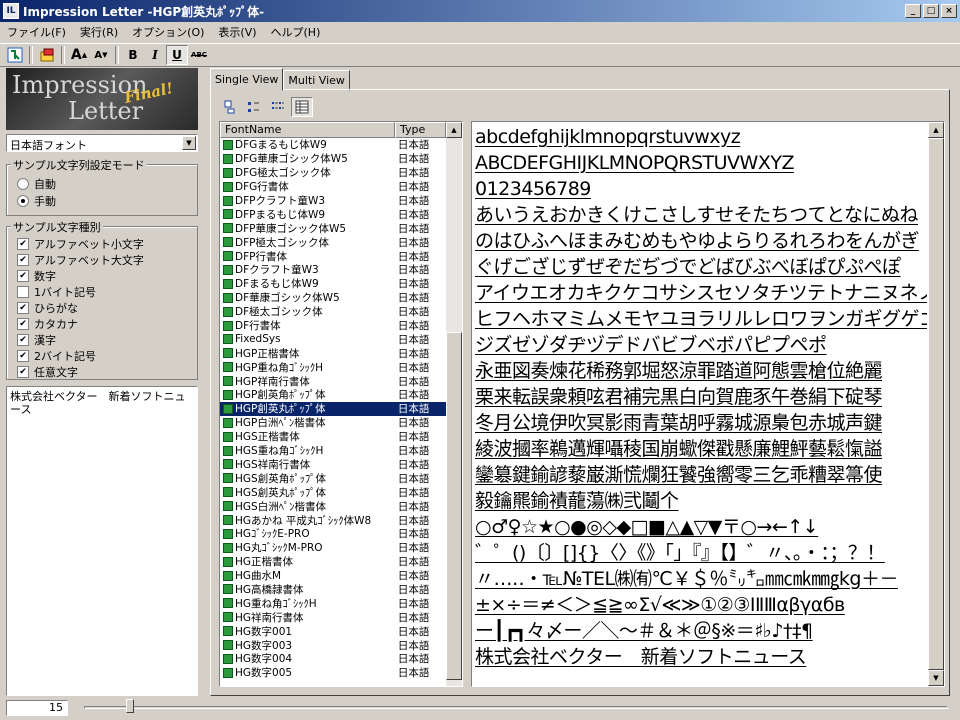 The height and width of the screenshot is (720, 960). Describe the element at coordinates (79, 55) in the screenshot. I see `enlarge-font-button: A ▲` at that location.